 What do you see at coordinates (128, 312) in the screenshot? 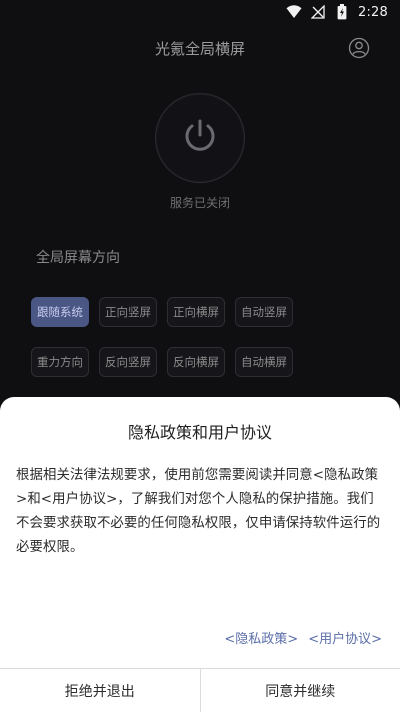
I see `orientation-option-portrait: 正向竖屏` at bounding box center [128, 312].